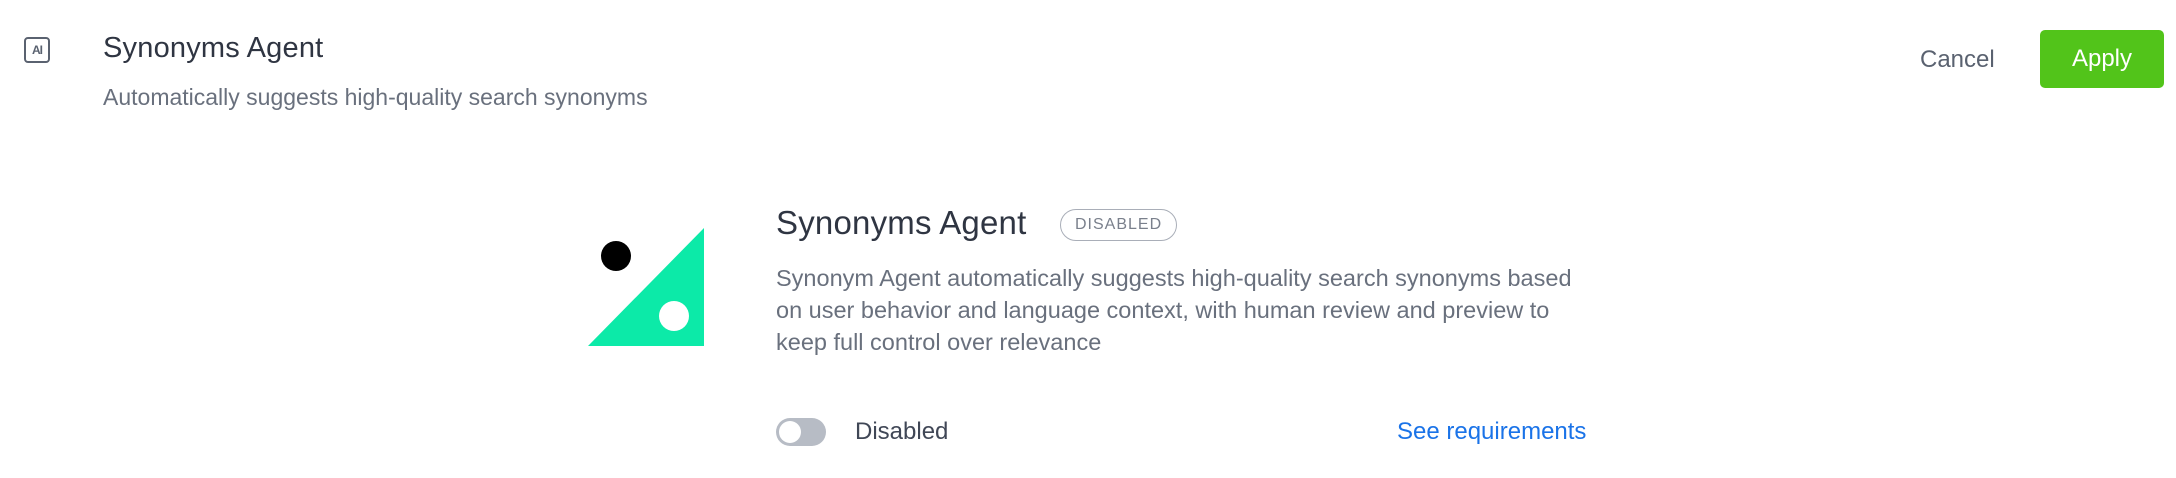  I want to click on cancel-button: Cancel, so click(1957, 60).